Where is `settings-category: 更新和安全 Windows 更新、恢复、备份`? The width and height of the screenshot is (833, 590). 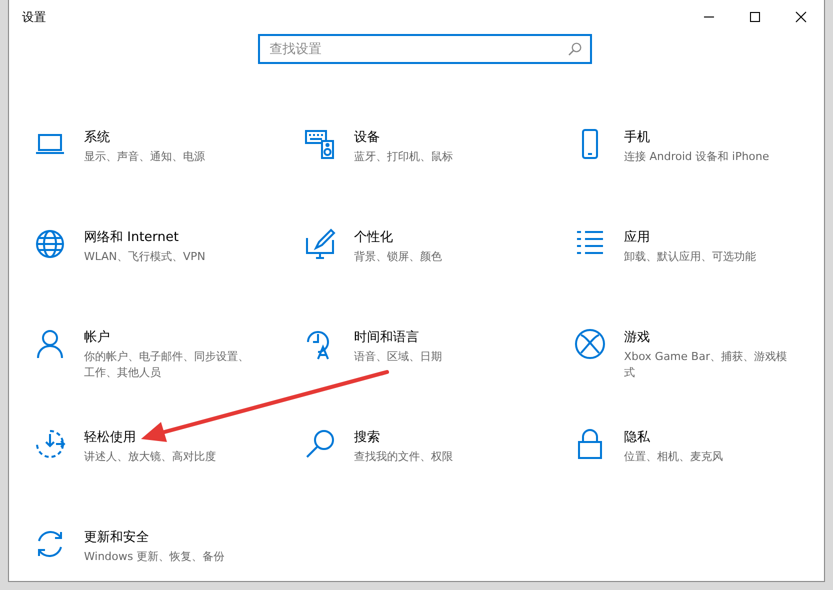 settings-category: 更新和安全 Windows 更新、恢复、备份 is located at coordinates (169, 559).